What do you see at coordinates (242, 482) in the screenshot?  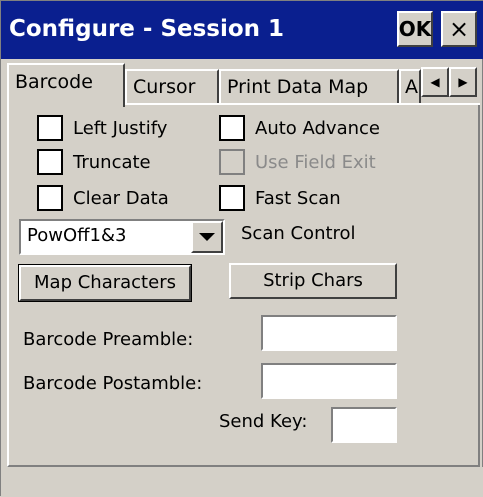 I see `dialog-footer` at bounding box center [242, 482].